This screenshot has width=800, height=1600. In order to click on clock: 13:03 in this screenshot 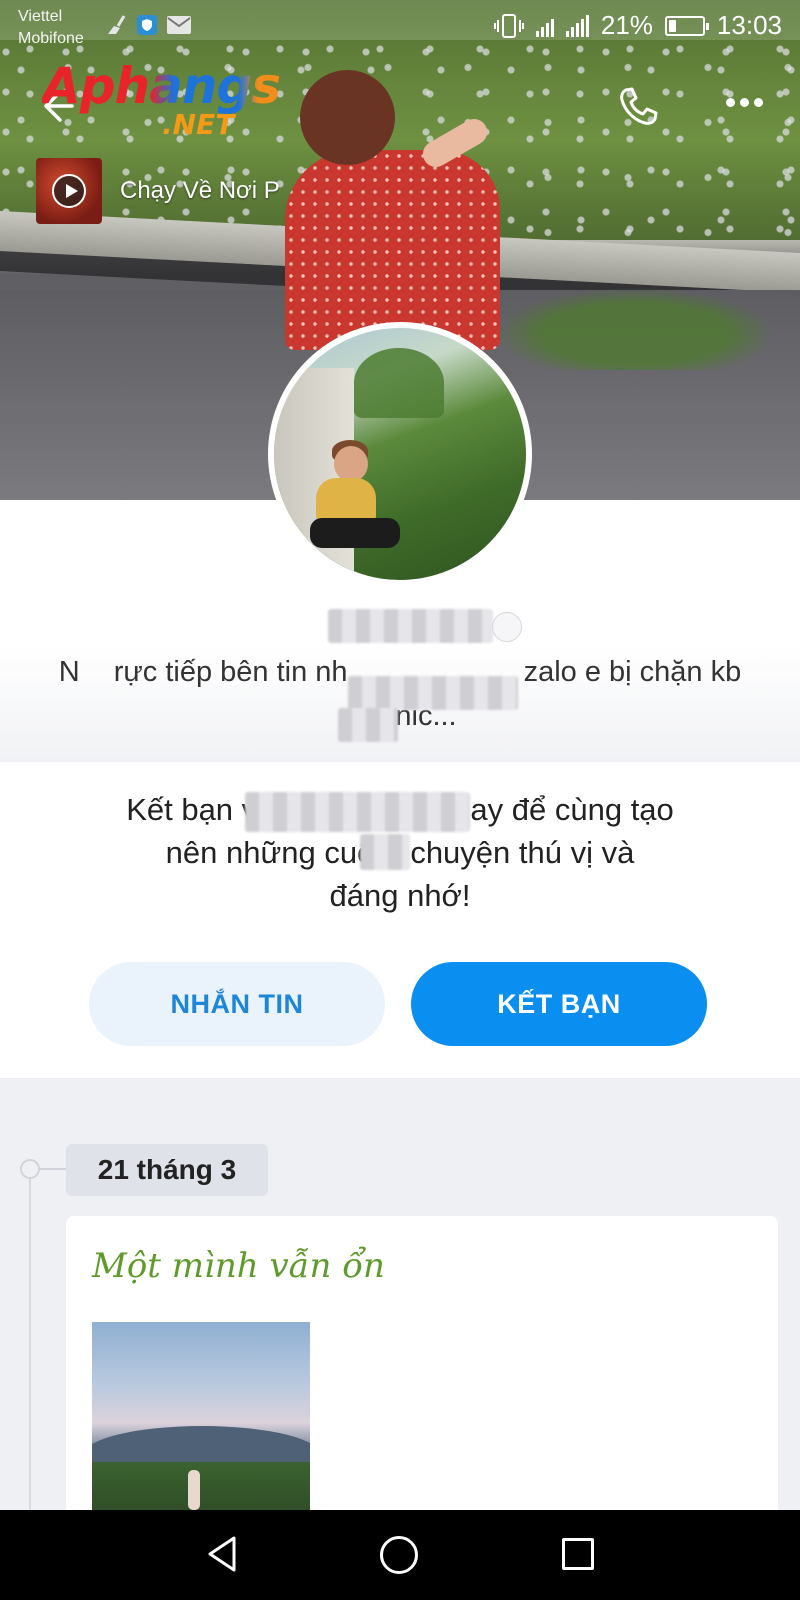, I will do `click(749, 25)`.